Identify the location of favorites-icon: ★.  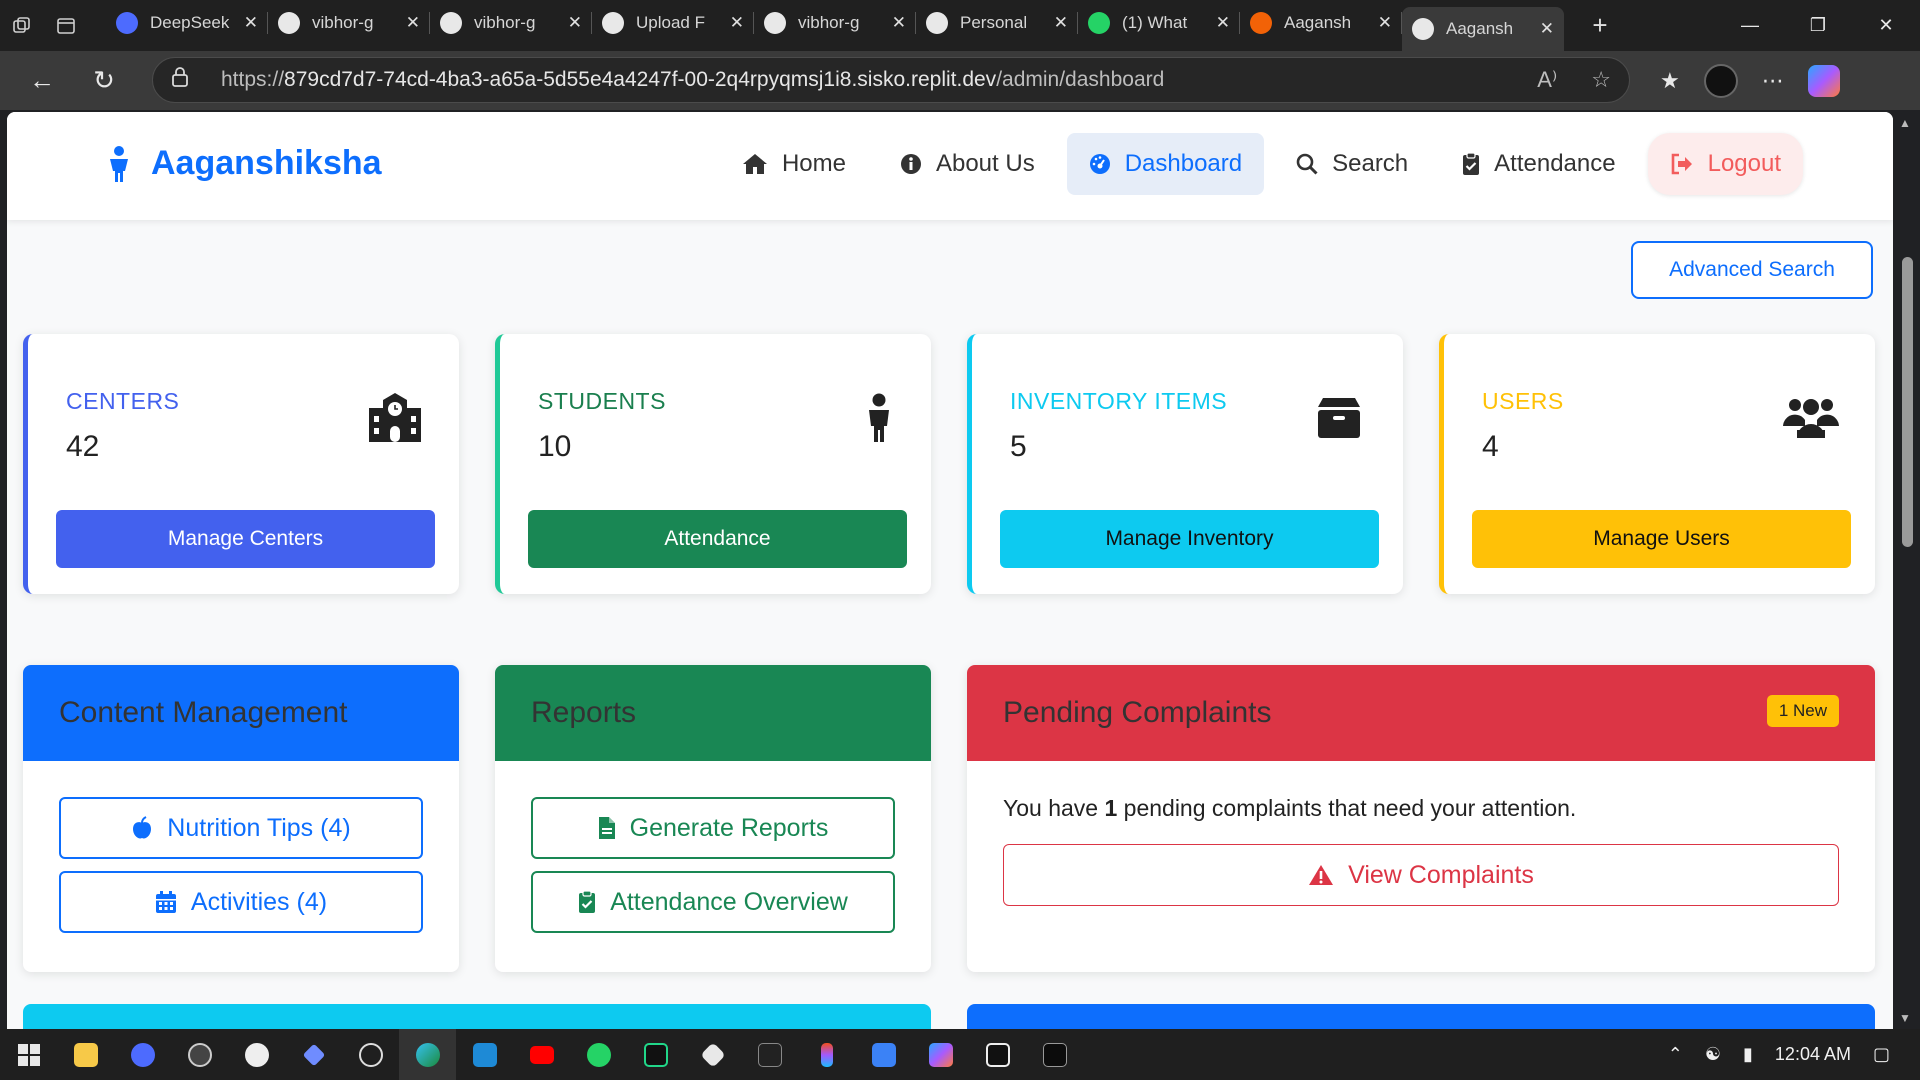
(1670, 81).